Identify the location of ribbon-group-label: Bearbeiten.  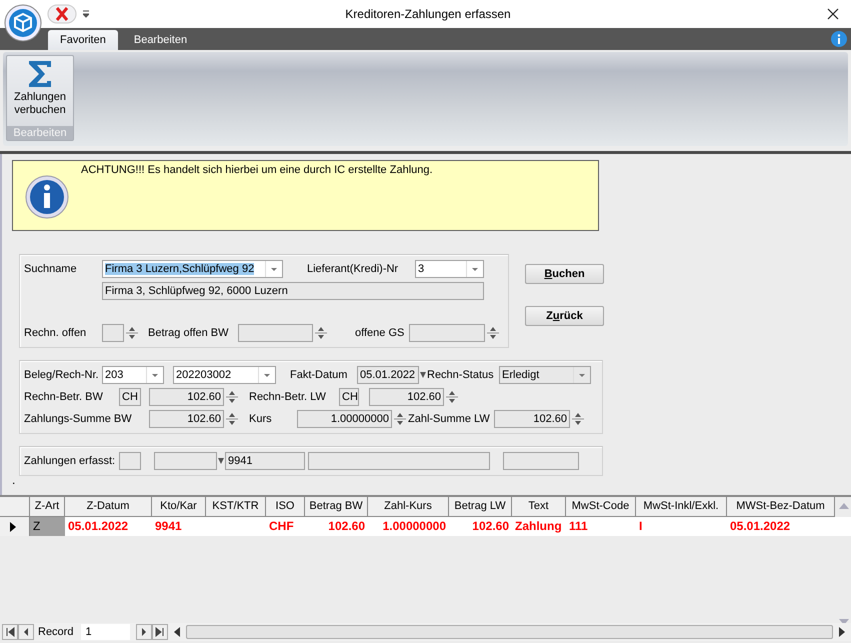
(40, 133).